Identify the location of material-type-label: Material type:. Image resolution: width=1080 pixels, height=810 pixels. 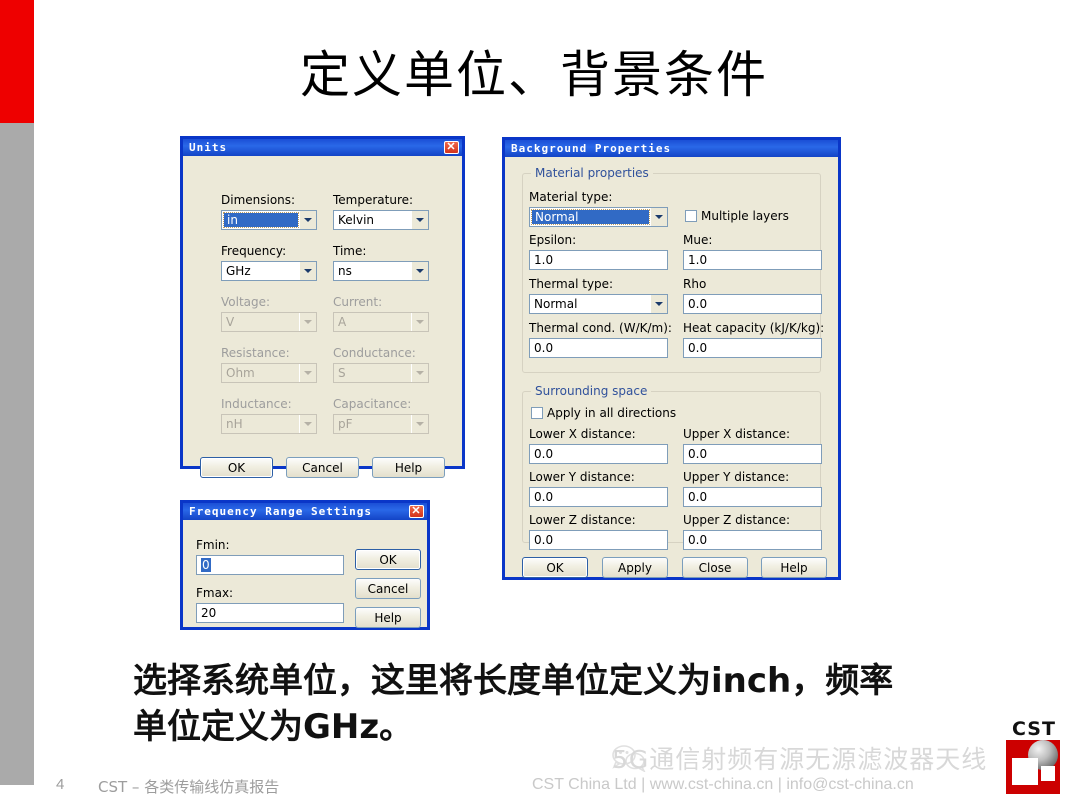
(571, 197).